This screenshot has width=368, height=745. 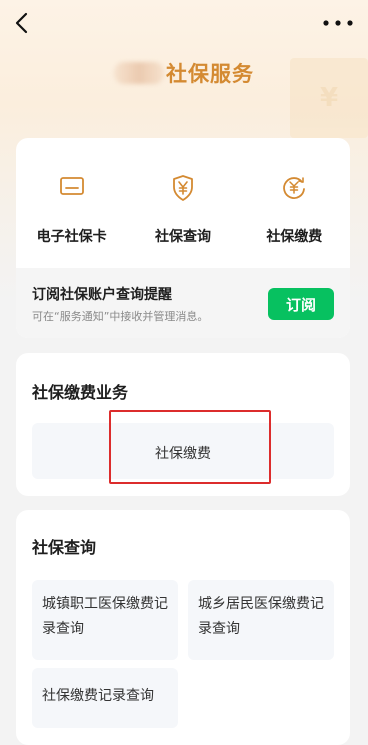 I want to click on service-item-payment: 社保缴费, so click(x=294, y=202).